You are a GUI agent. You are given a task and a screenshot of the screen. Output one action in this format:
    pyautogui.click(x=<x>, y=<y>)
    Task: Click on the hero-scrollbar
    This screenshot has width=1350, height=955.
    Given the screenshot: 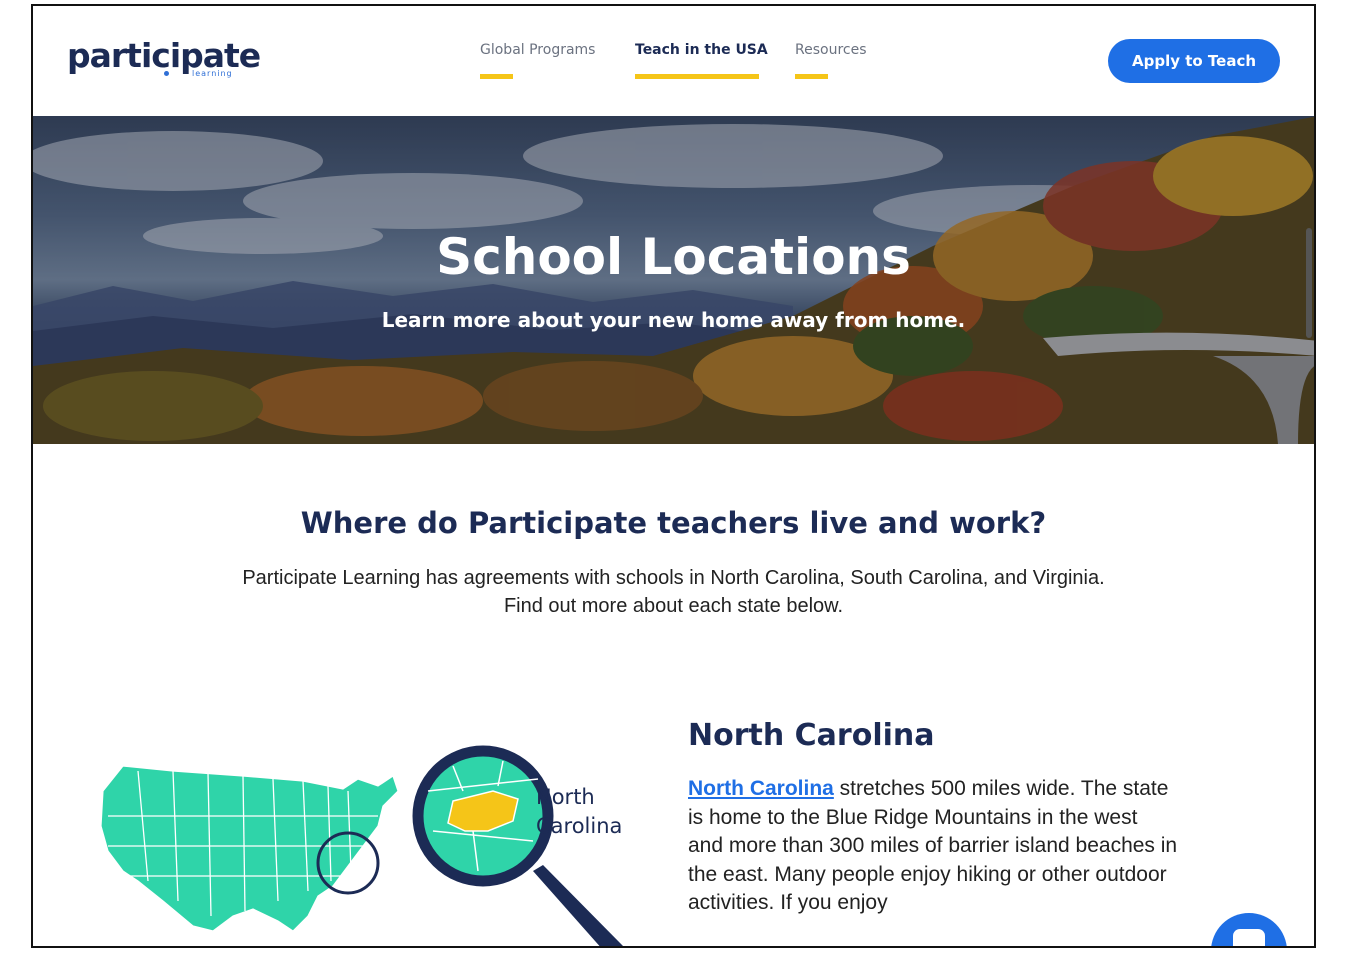 What is the action you would take?
    pyautogui.click(x=1309, y=283)
    